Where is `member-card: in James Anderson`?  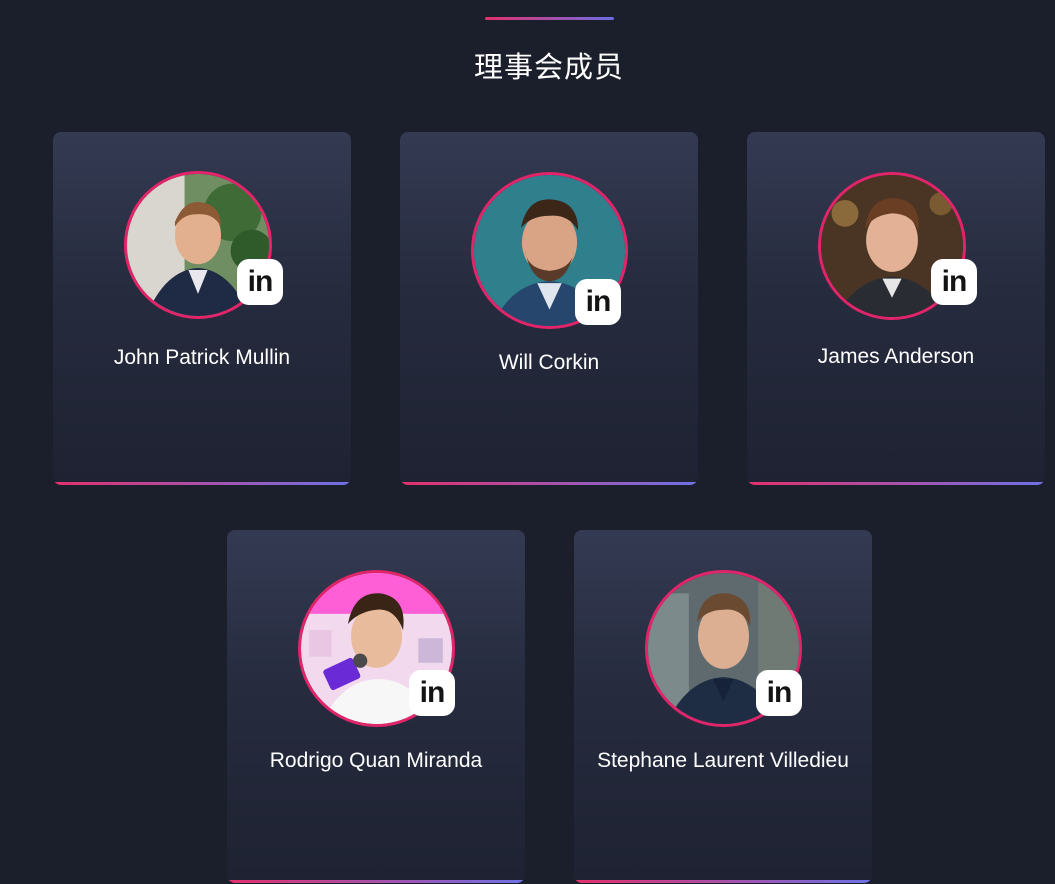
member-card: in James Anderson is located at coordinates (896, 308).